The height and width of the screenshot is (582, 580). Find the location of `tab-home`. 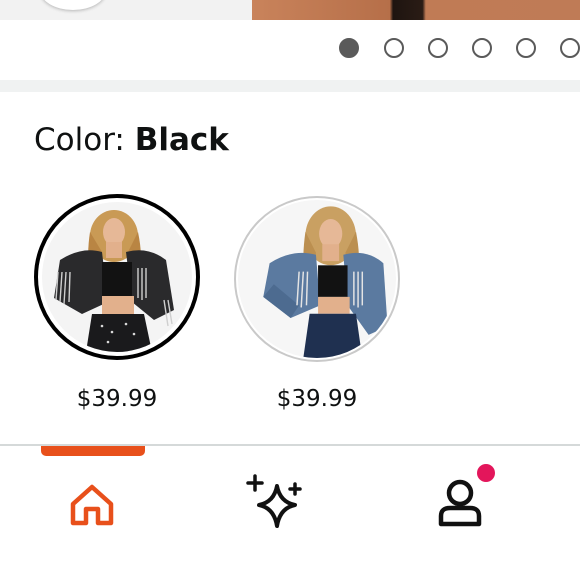

tab-home is located at coordinates (93, 506).